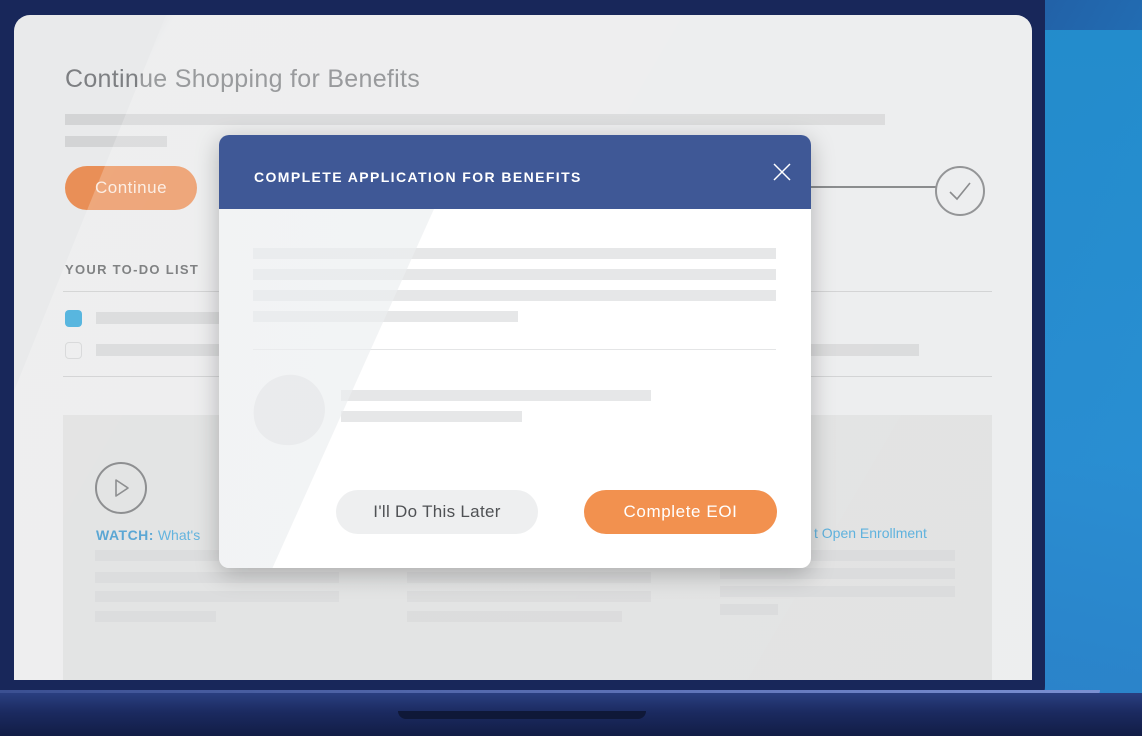 The image size is (1142, 736). What do you see at coordinates (289, 410) in the screenshot?
I see `avatar` at bounding box center [289, 410].